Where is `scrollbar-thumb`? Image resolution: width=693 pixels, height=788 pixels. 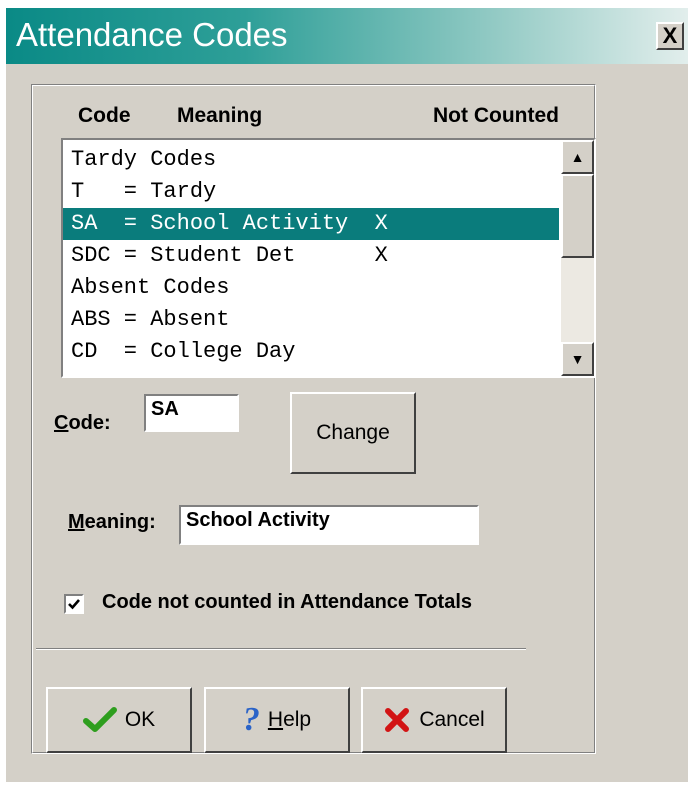 scrollbar-thumb is located at coordinates (577, 216).